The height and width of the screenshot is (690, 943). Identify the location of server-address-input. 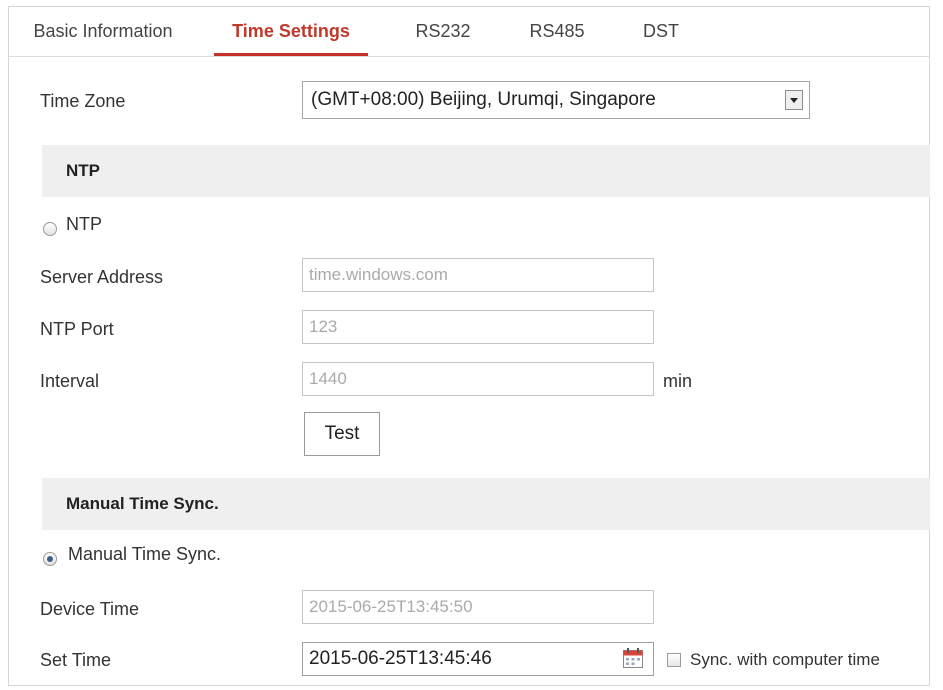
(478, 275).